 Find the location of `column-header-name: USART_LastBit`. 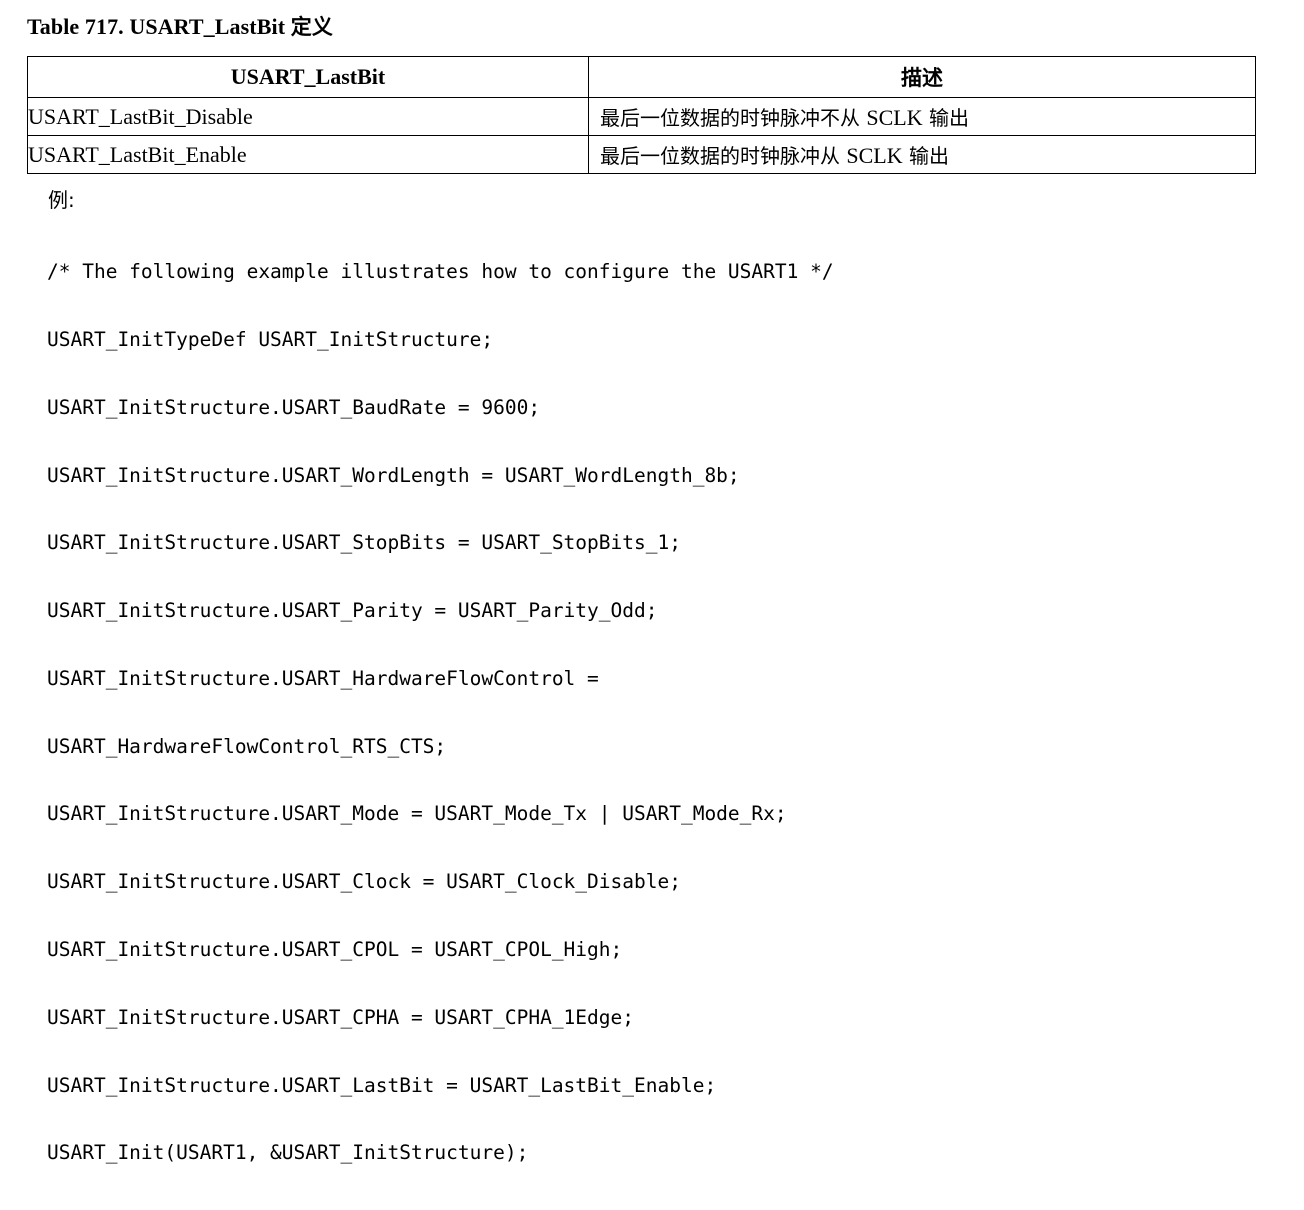

column-header-name: USART_LastBit is located at coordinates (308, 77).